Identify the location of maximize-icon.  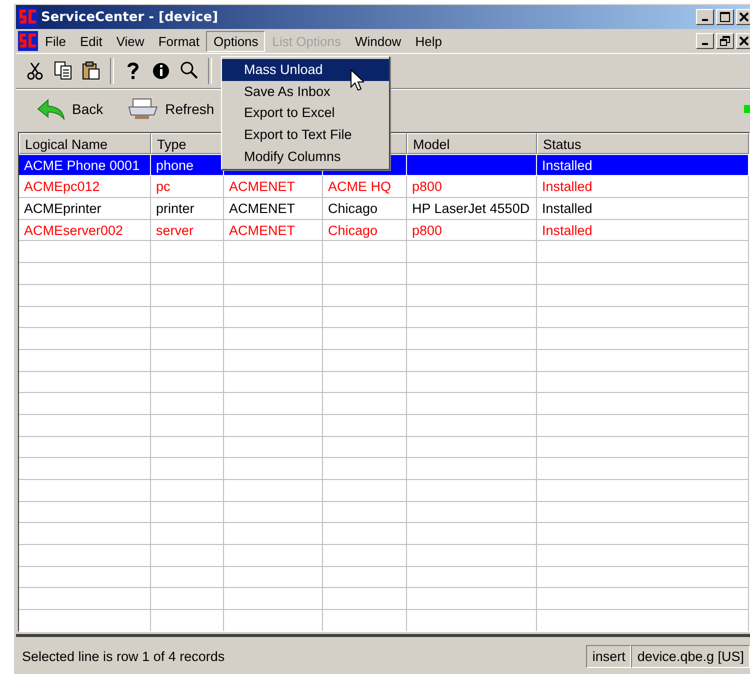
(725, 17).